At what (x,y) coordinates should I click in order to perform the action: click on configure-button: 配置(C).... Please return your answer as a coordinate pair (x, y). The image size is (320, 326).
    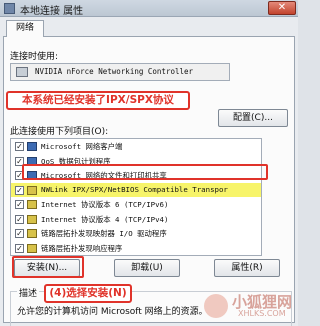
    Looking at the image, I should click on (253, 118).